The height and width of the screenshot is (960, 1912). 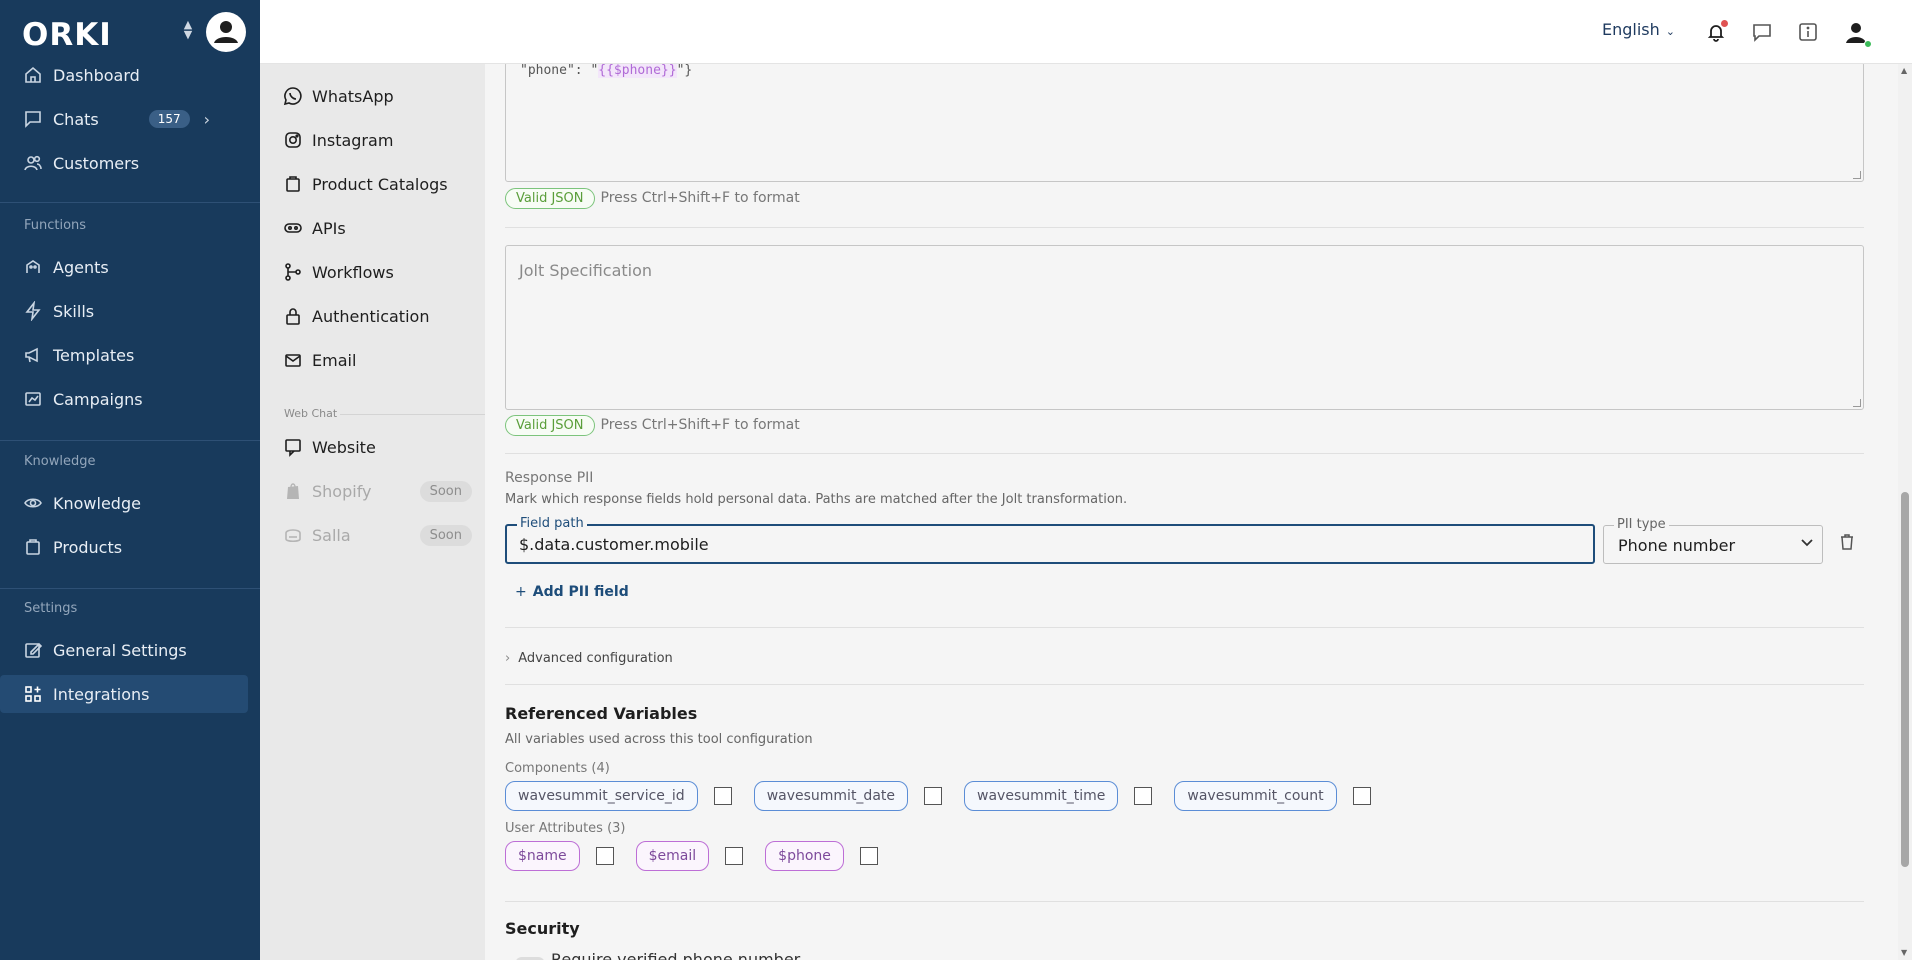 I want to click on nav-skills: Skills, so click(x=124, y=311).